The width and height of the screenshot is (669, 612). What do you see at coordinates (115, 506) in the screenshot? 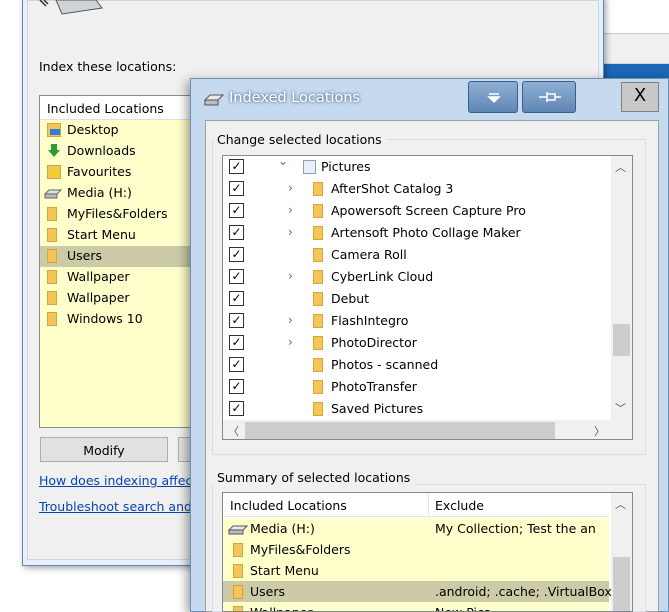
I see `troubleshoot-link: Troubleshoot search and in` at bounding box center [115, 506].